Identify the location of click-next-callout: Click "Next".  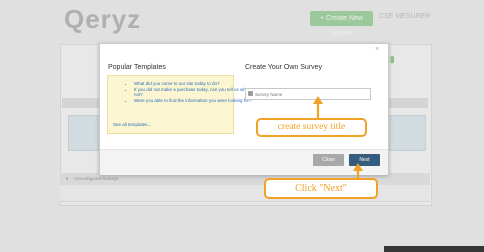
(321, 188).